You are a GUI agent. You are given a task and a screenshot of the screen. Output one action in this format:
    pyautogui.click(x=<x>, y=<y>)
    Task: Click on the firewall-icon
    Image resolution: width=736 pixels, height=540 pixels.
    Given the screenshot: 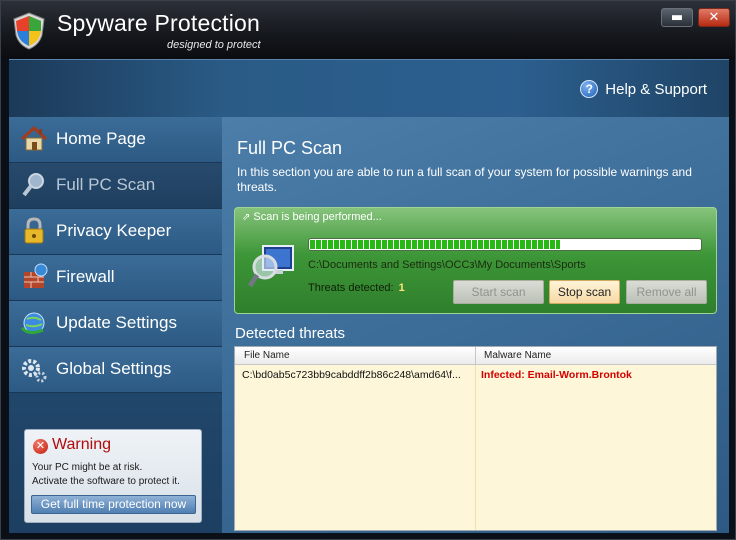 What is the action you would take?
    pyautogui.click(x=36, y=275)
    